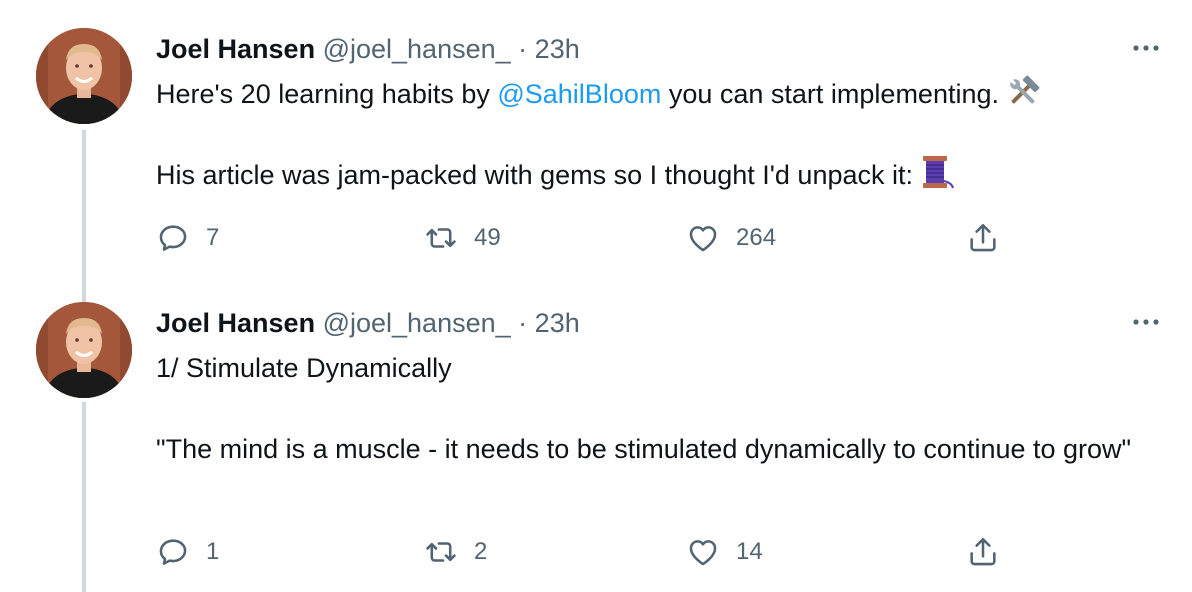 This screenshot has width=1192, height=592. What do you see at coordinates (213, 237) in the screenshot?
I see `reply-count: 7` at bounding box center [213, 237].